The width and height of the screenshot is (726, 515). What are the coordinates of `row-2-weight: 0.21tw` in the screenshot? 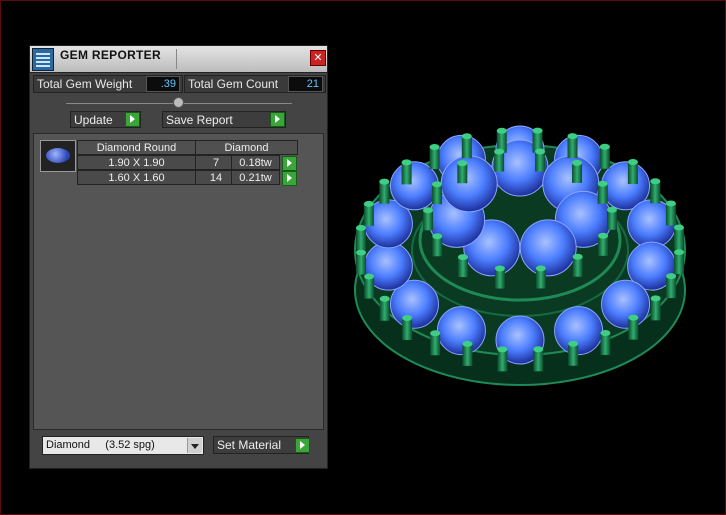 It's located at (255, 177).